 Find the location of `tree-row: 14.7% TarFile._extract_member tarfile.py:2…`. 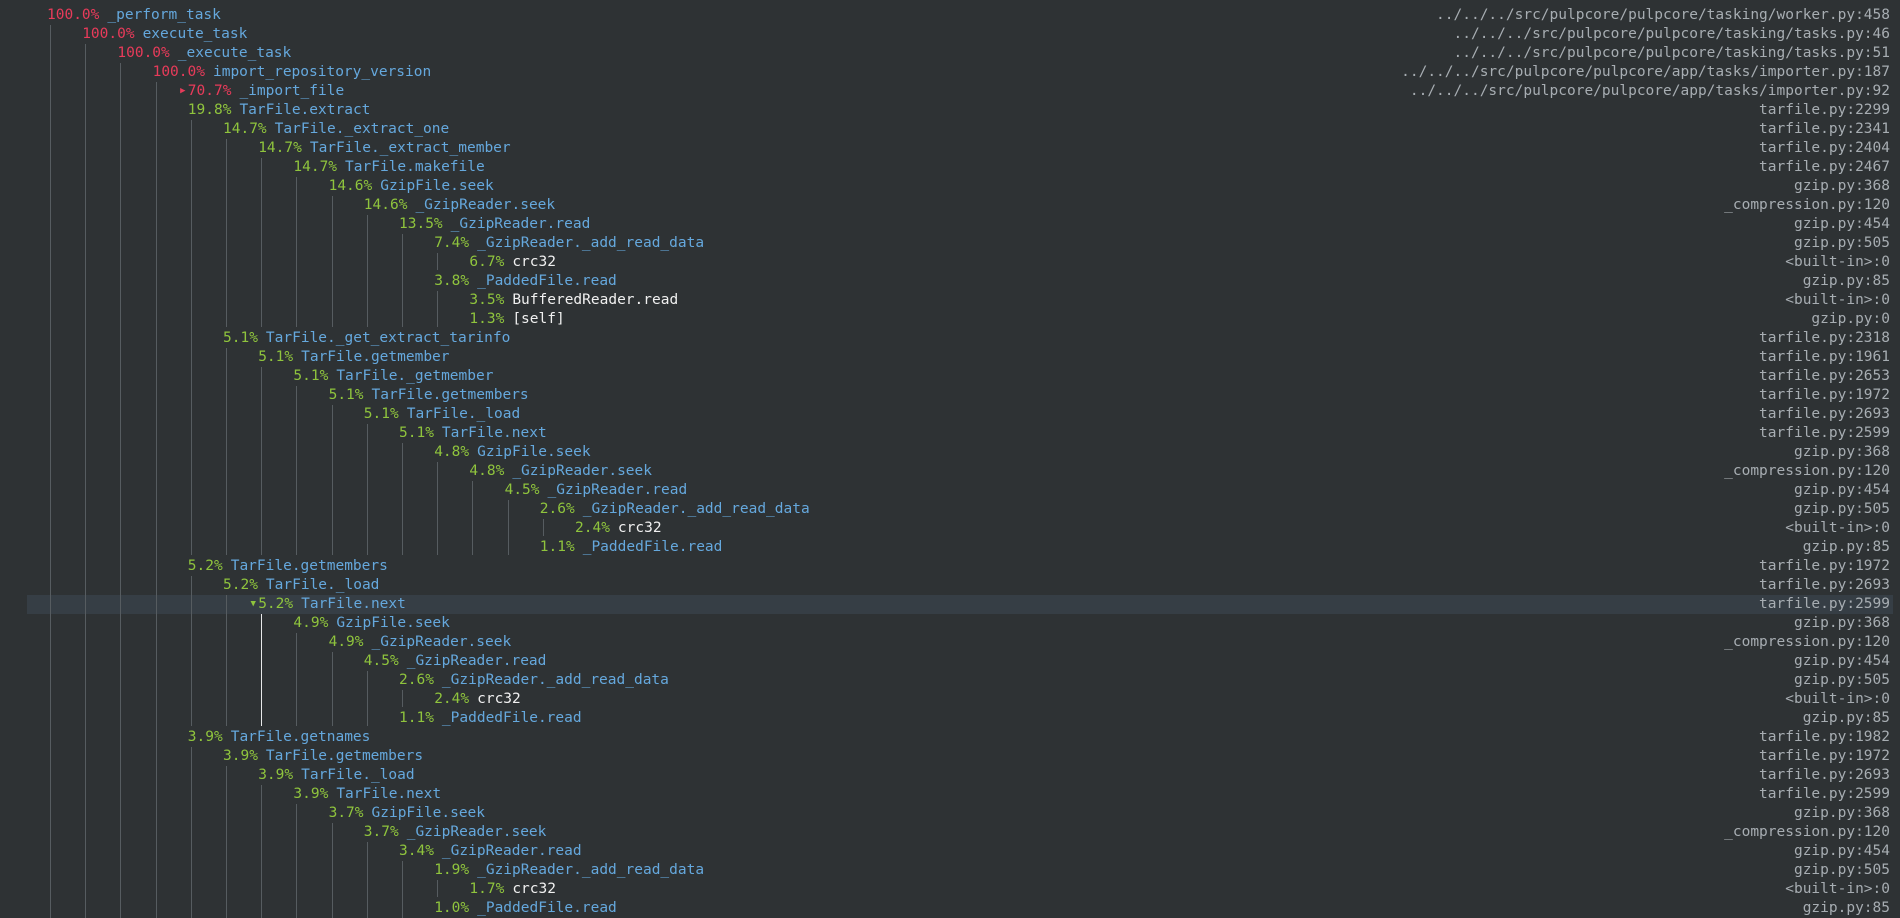

tree-row: 14.7% TarFile._extract_member tarfile.py:2… is located at coordinates (950, 148).